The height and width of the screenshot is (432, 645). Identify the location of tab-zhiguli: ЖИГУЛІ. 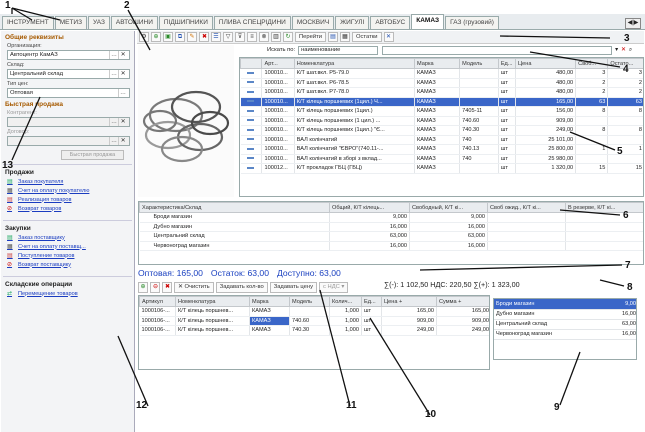
(352, 22).